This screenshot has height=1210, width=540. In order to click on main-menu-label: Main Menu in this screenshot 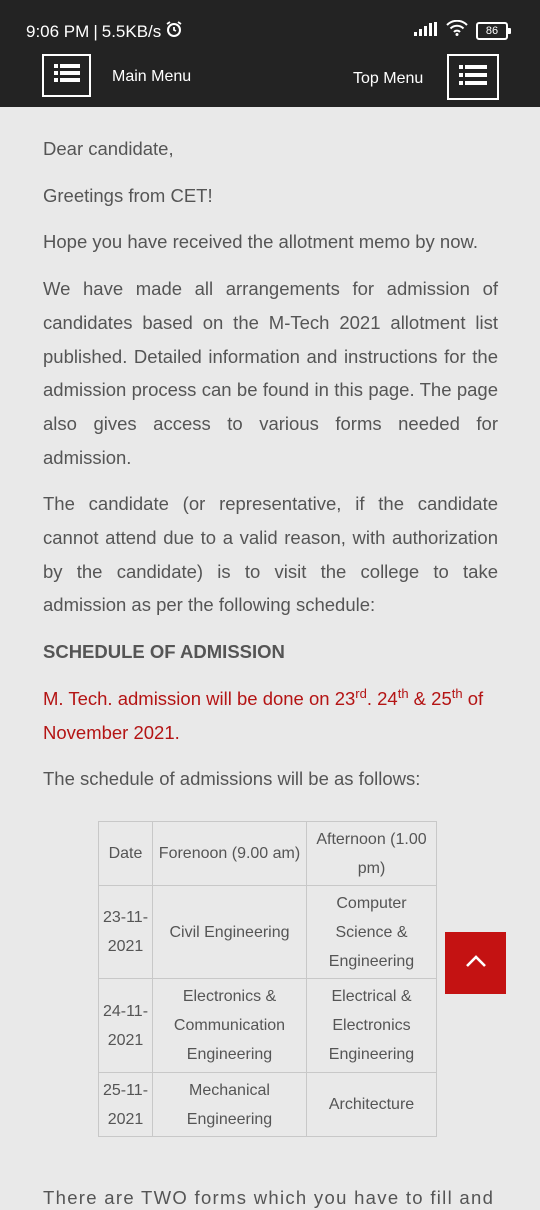, I will do `click(151, 77)`.